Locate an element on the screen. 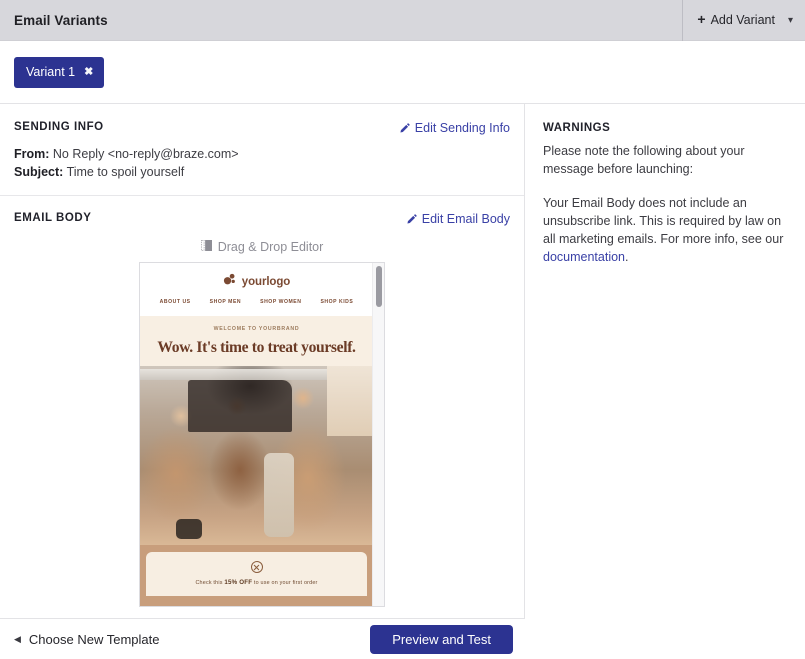 This screenshot has height=659, width=805. page-title: Email Variants is located at coordinates (61, 20).